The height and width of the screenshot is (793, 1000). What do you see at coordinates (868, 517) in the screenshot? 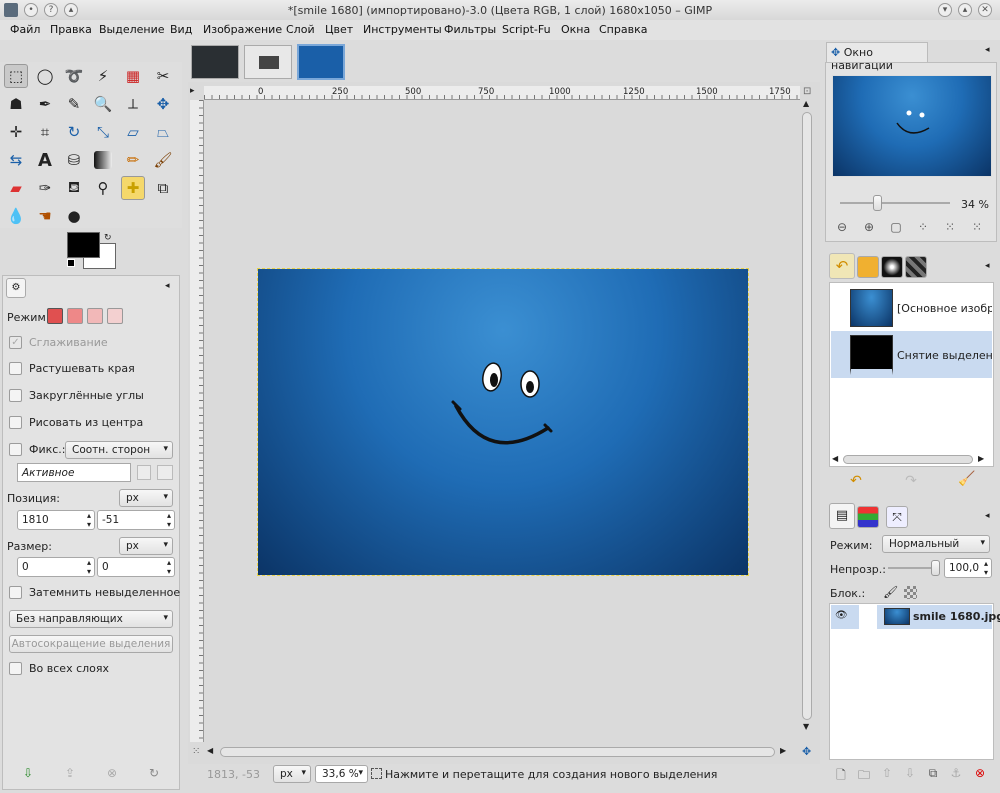
I see `channels-tab-icon` at bounding box center [868, 517].